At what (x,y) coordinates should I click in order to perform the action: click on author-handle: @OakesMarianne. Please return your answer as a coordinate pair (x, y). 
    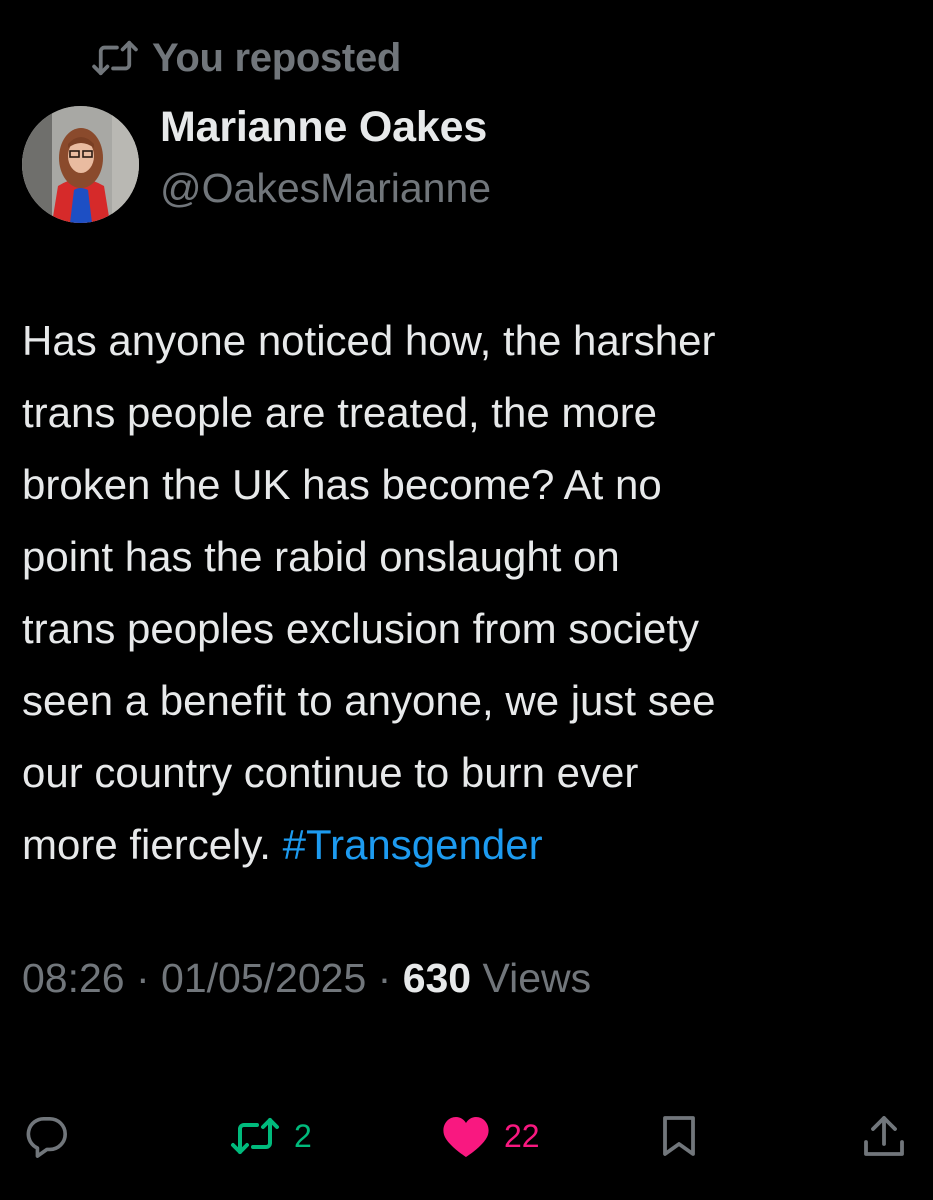
    Looking at the image, I should click on (325, 188).